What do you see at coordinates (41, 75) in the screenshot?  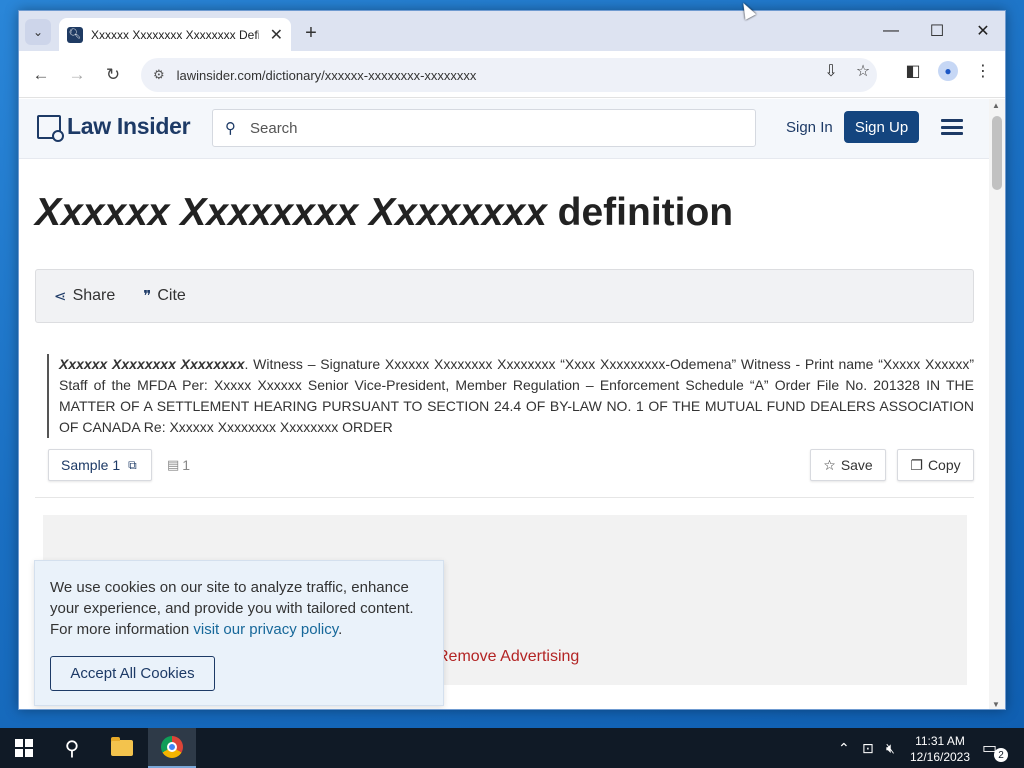 I see `back-arrow-icon: ←` at bounding box center [41, 75].